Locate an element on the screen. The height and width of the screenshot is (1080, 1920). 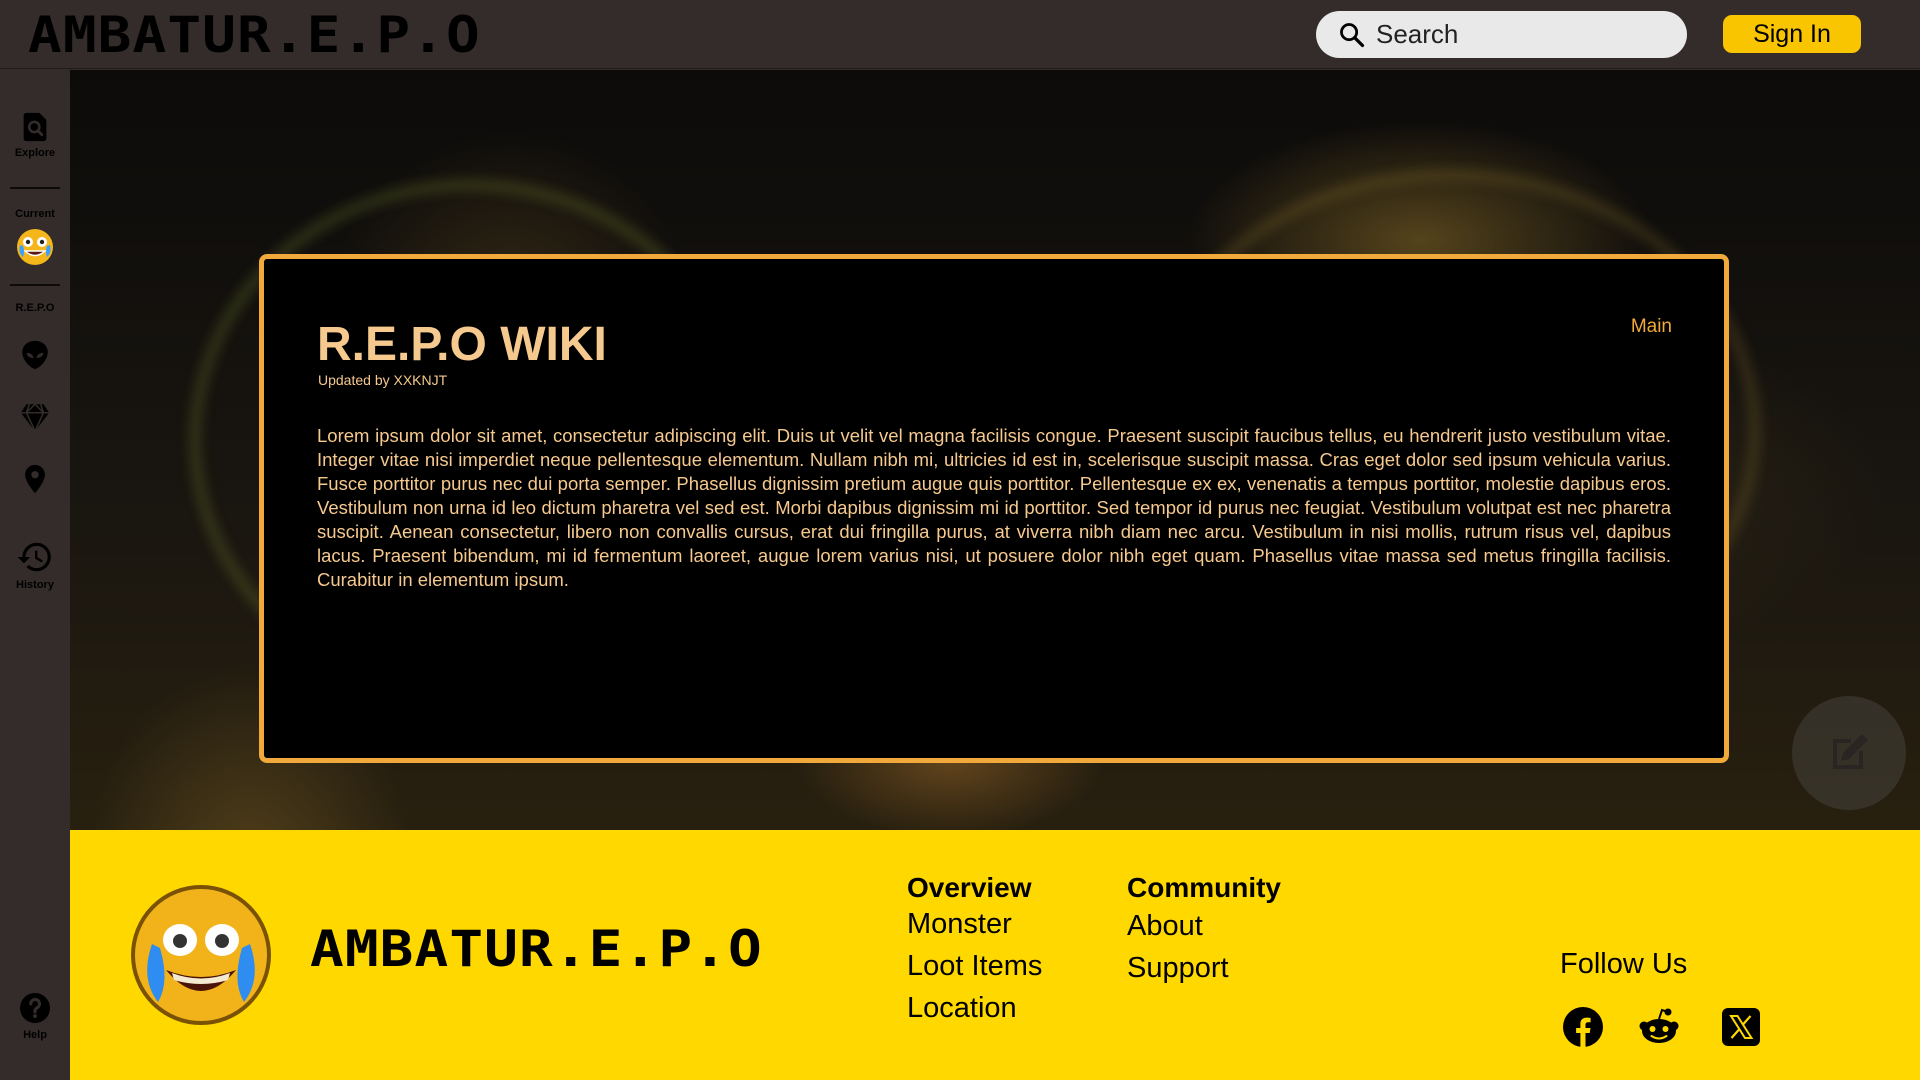
help-icon is located at coordinates (35, 1008).